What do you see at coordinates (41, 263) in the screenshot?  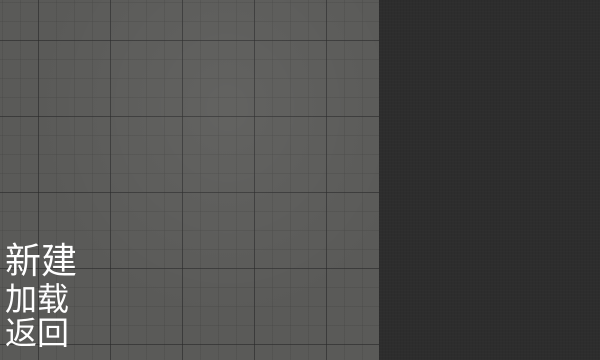 I see `menu-item-new: 新建` at bounding box center [41, 263].